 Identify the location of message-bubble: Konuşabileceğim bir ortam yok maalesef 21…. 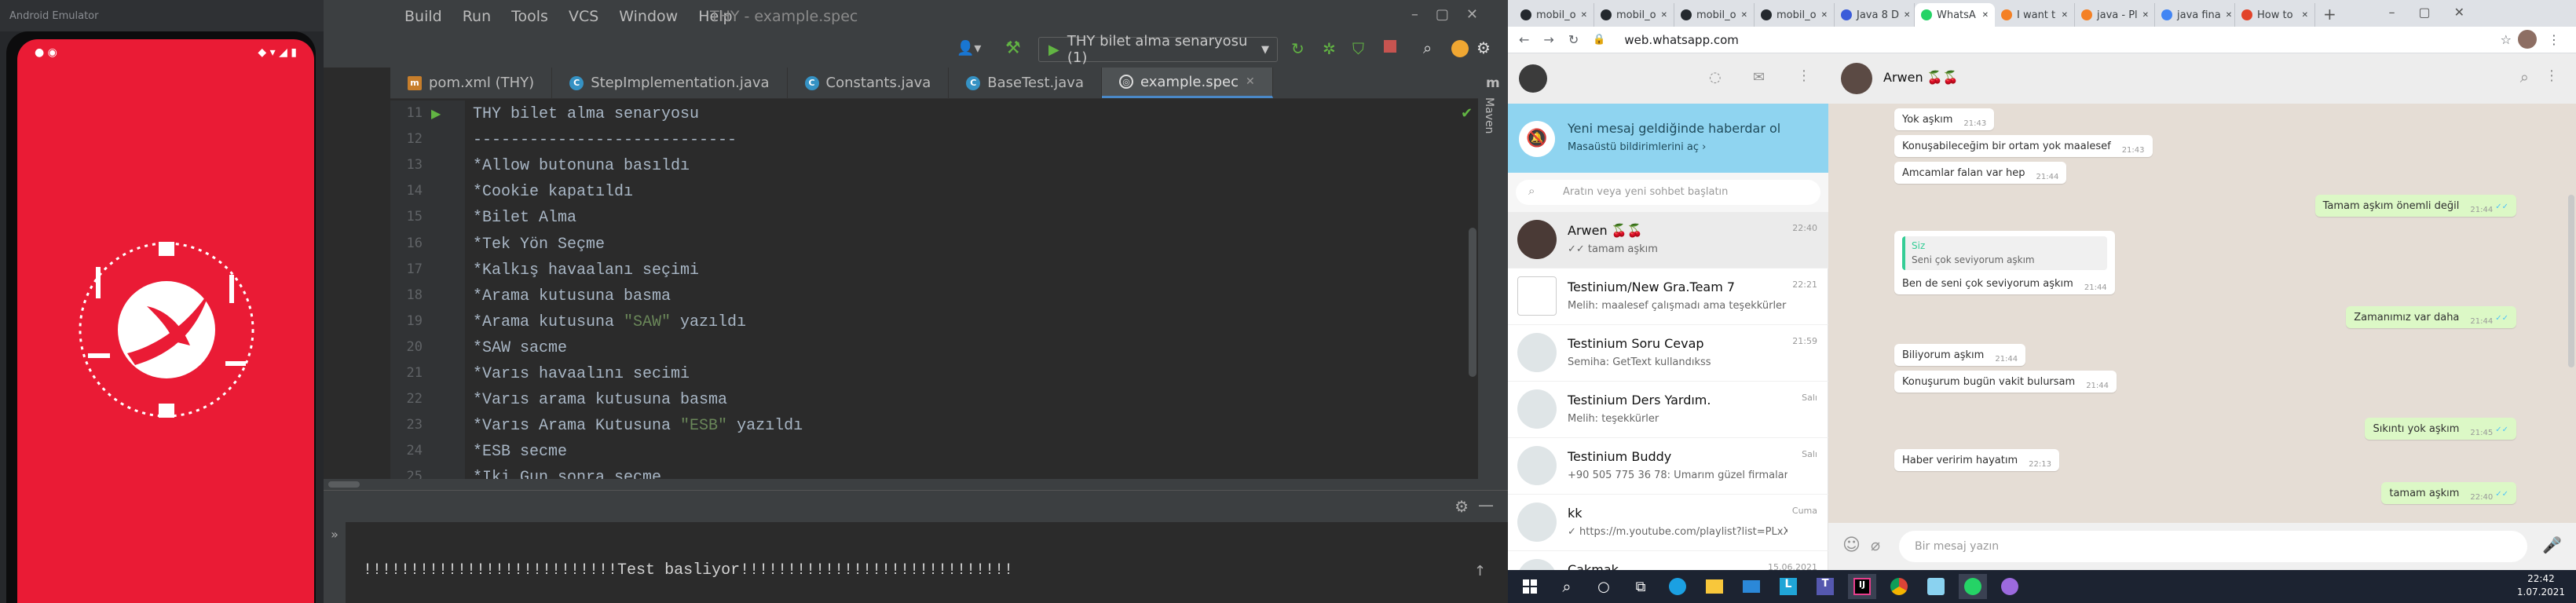
(2024, 146).